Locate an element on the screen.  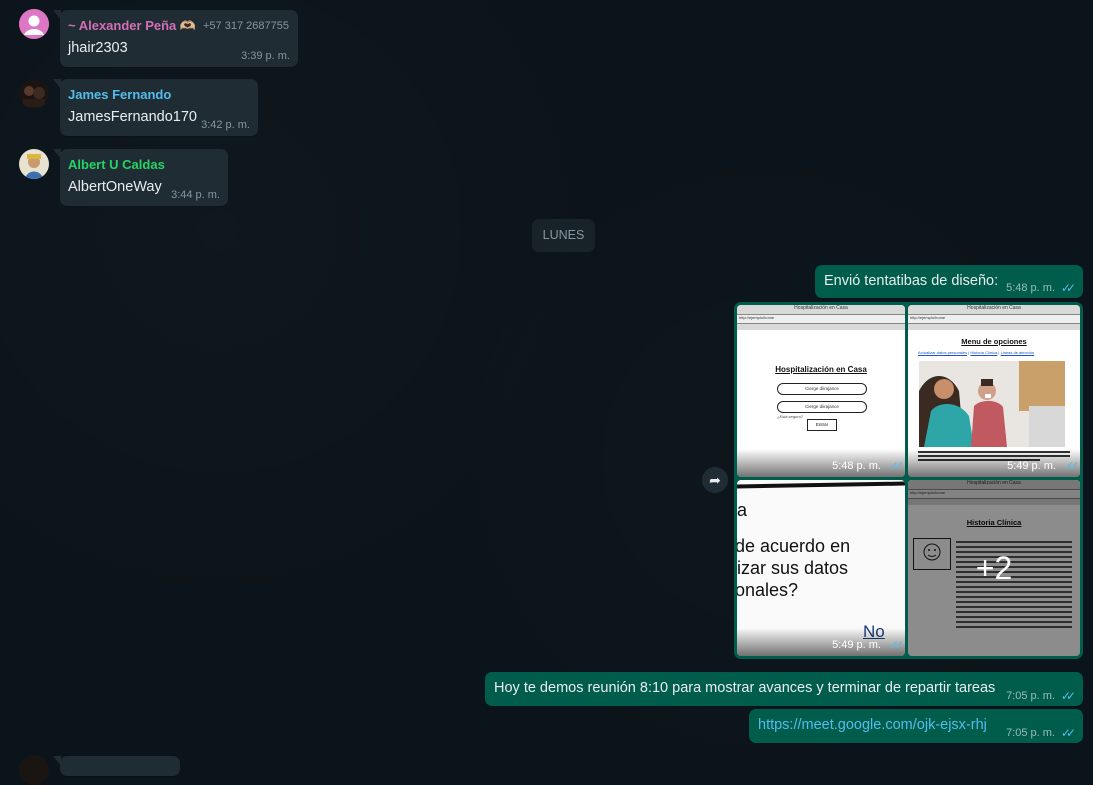
message-time: 3:44 p. m. is located at coordinates (195, 195).